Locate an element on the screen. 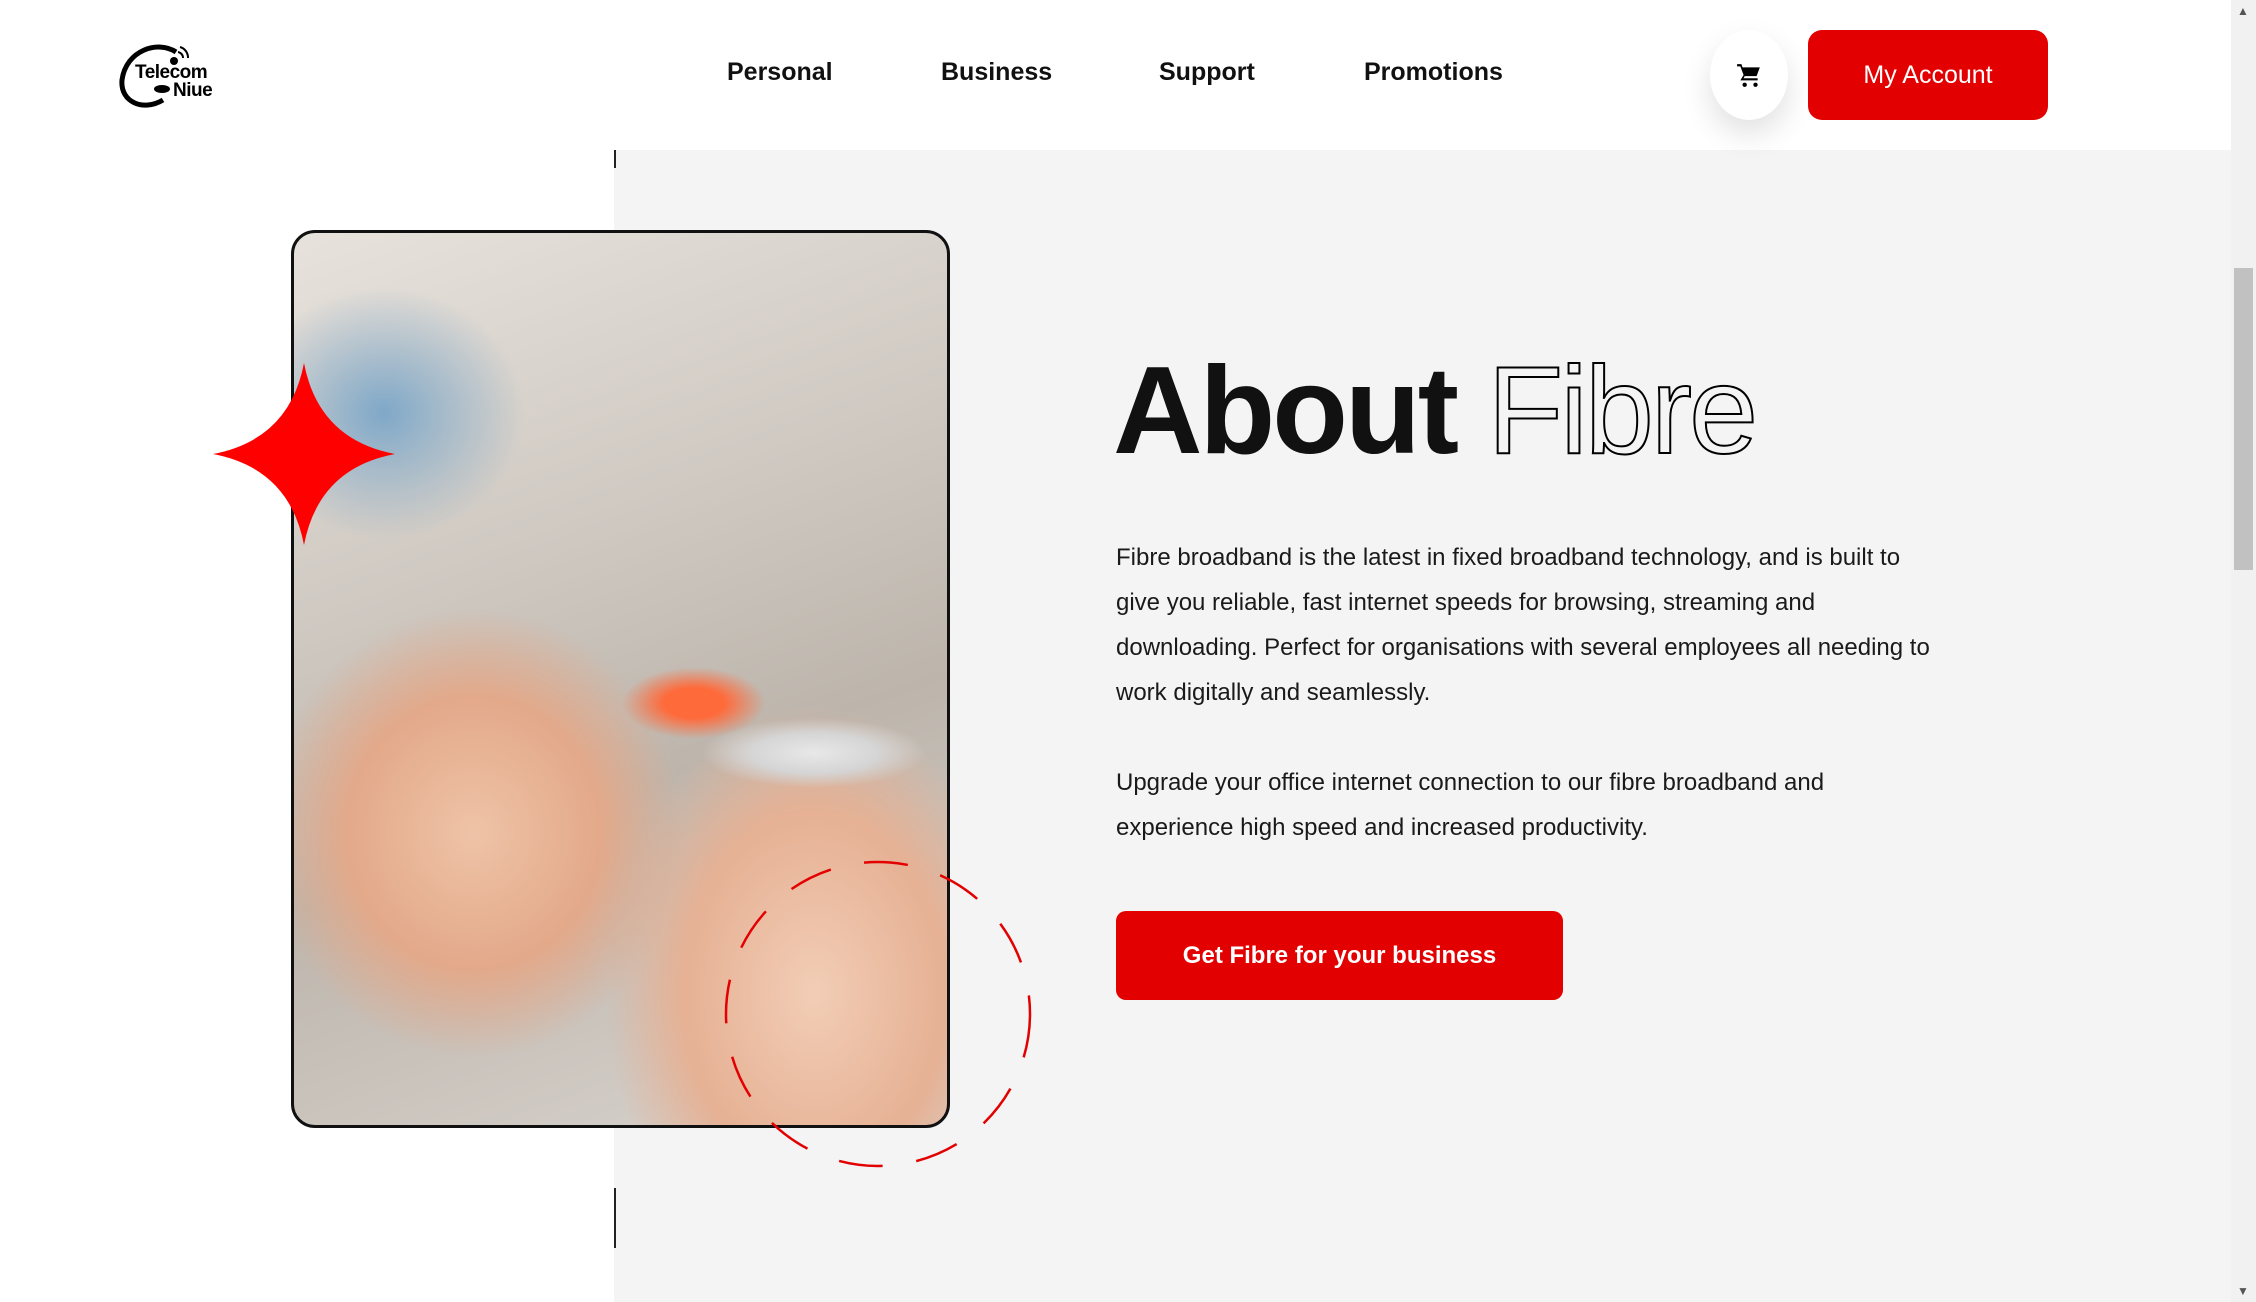  title-bold: About is located at coordinates (1286, 411).